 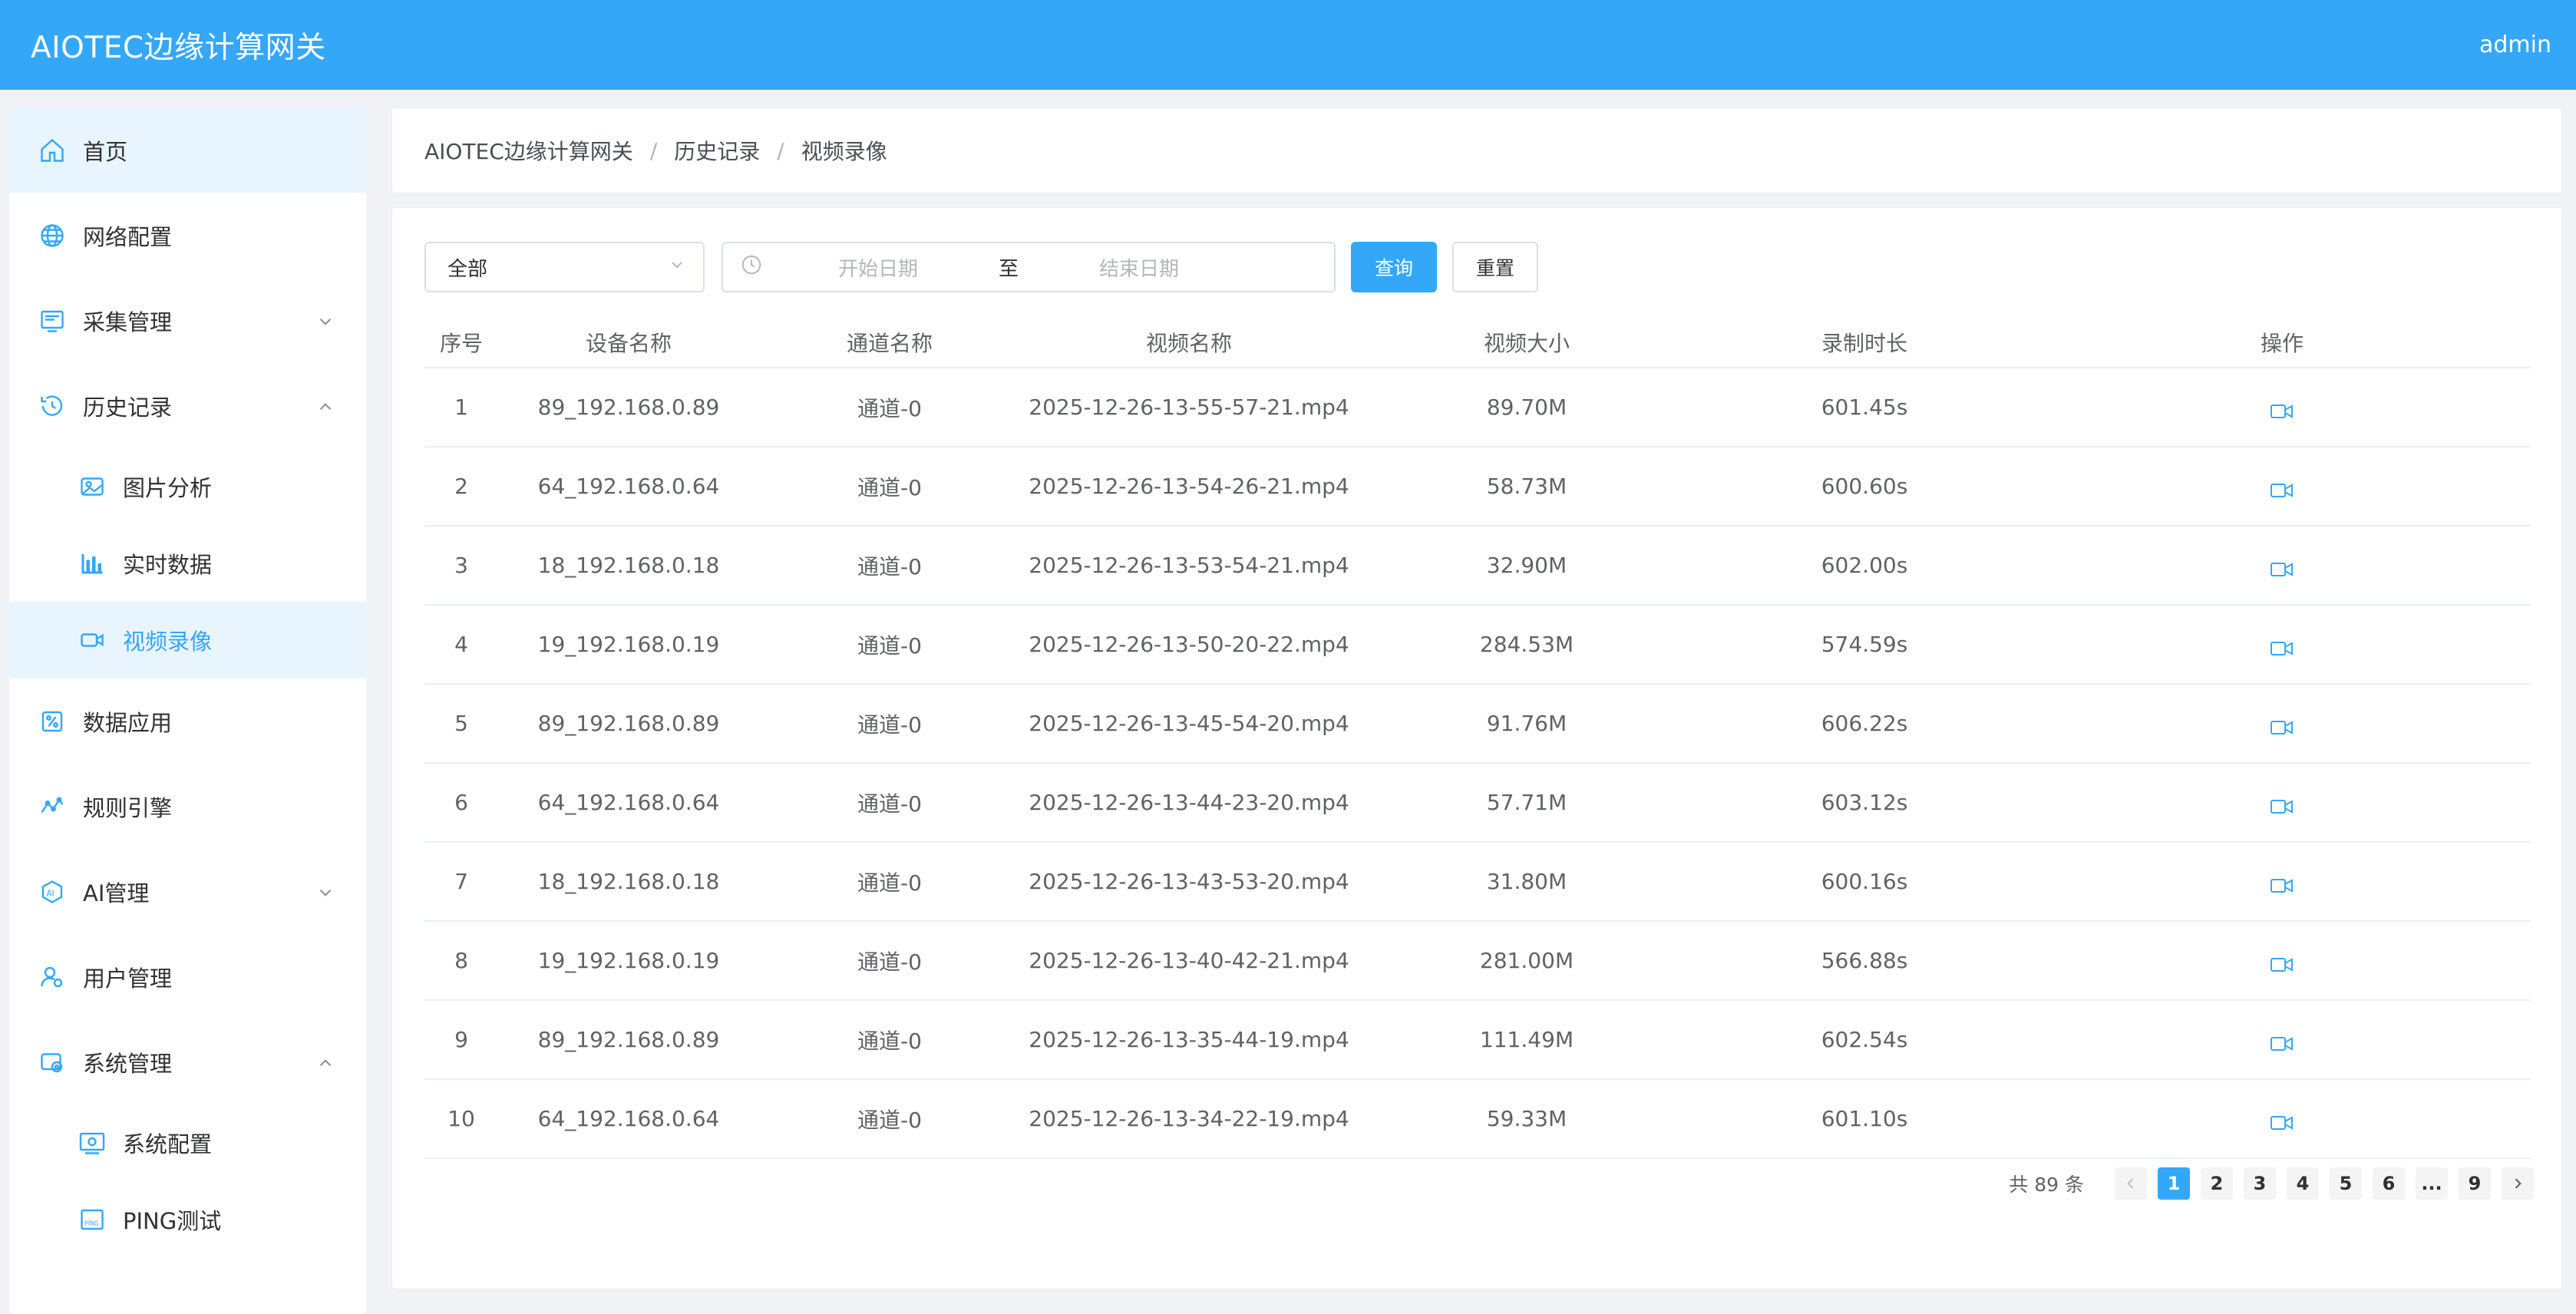 What do you see at coordinates (2303, 1183) in the screenshot?
I see `page-button: 4` at bounding box center [2303, 1183].